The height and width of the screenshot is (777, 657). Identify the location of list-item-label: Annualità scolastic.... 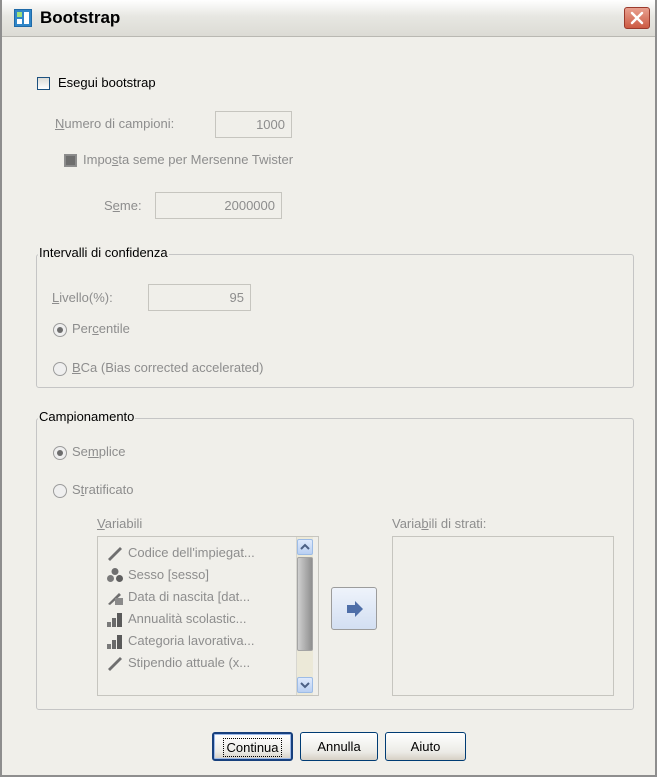
(187, 618).